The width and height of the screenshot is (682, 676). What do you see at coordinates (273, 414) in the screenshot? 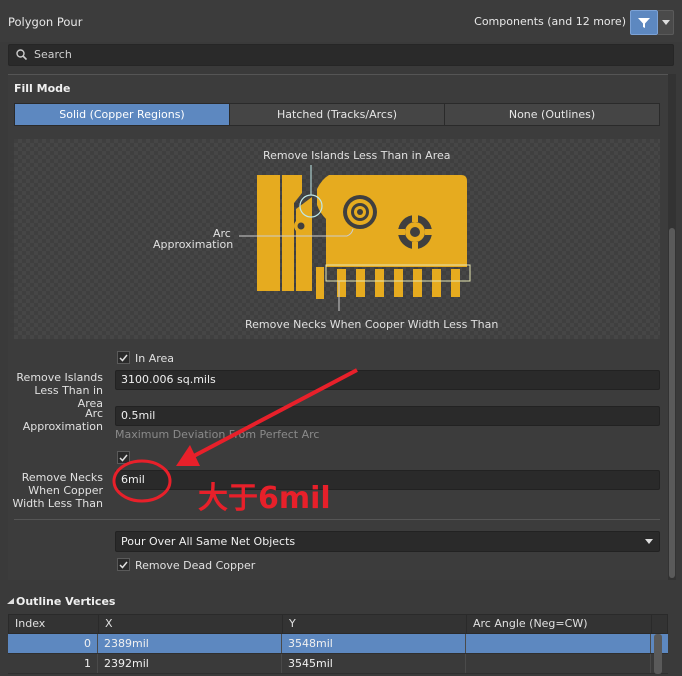
I see `annotation-arrow-line` at bounding box center [273, 414].